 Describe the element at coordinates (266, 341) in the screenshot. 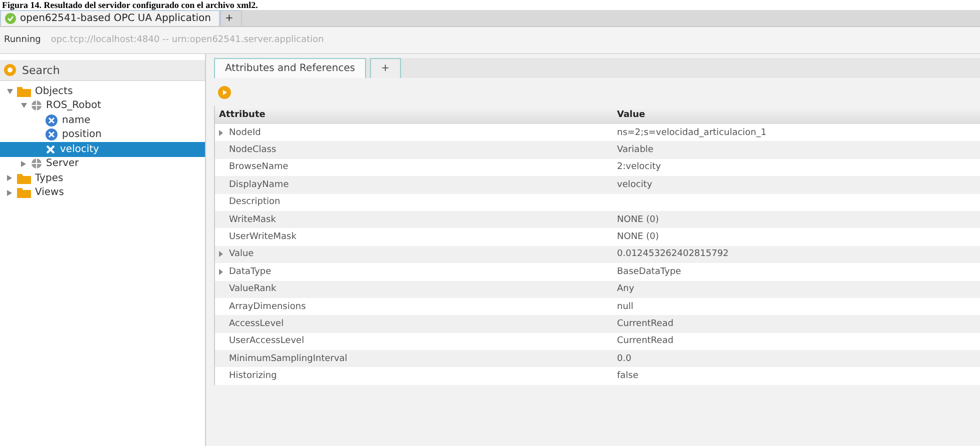

I see `table-cell: UserAccessLevel` at that location.